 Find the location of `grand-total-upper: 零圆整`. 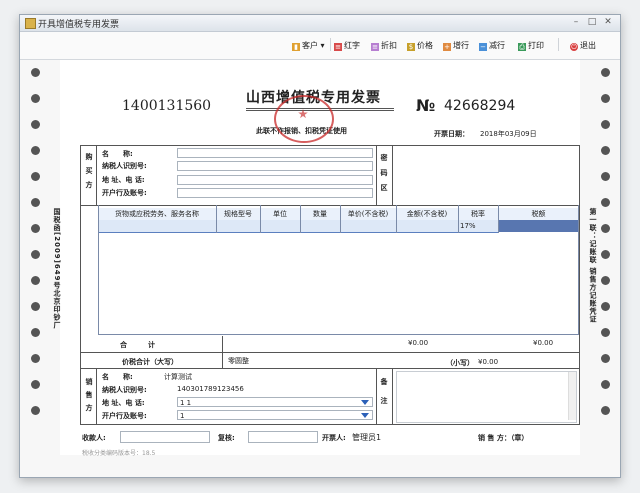

grand-total-upper: 零圆整 is located at coordinates (238, 361).